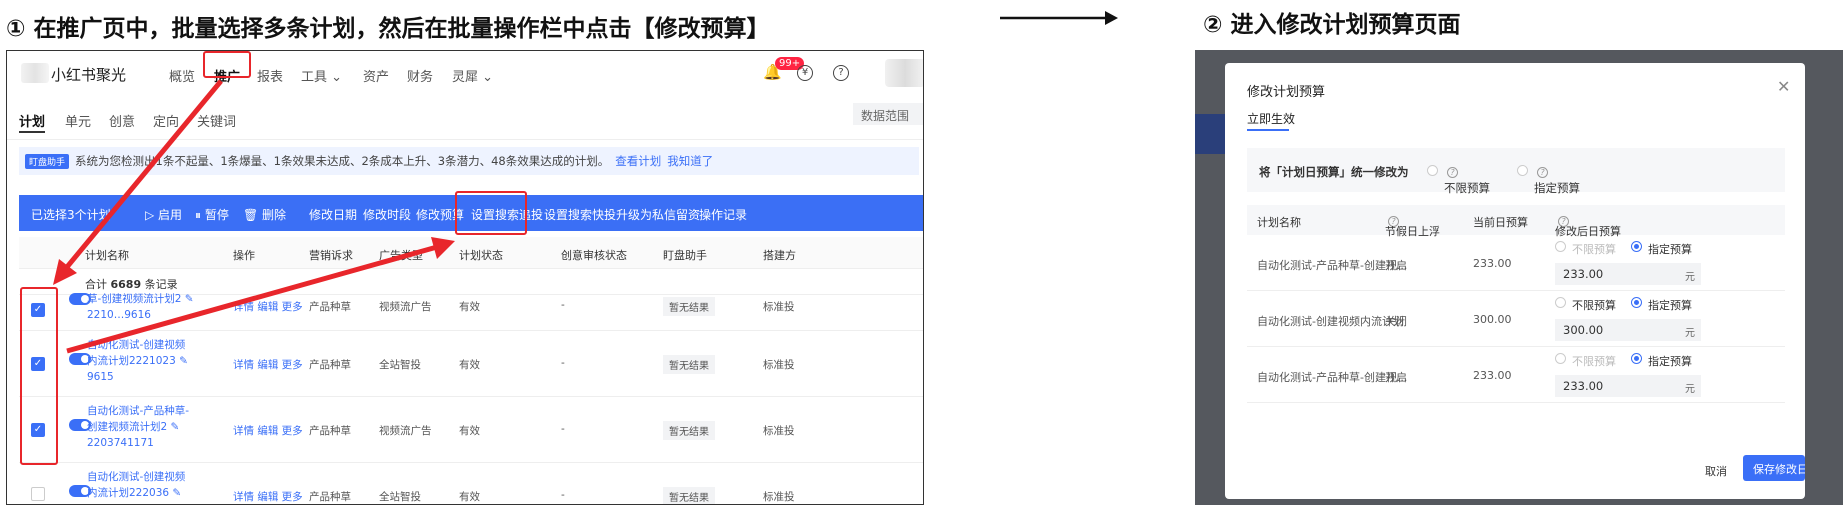  Describe the element at coordinates (1279, 222) in the screenshot. I see `col-plan-name: 计划名称` at that location.